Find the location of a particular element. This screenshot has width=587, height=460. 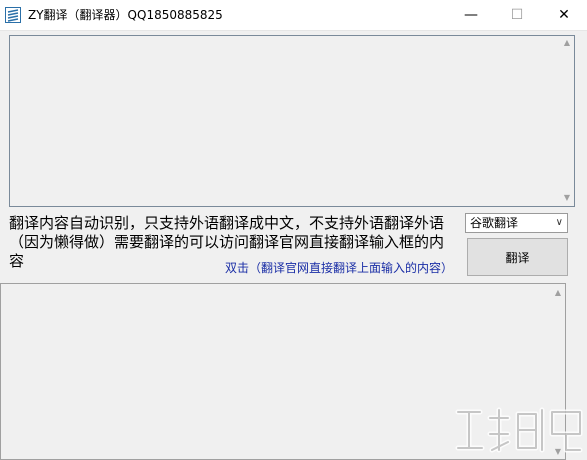

translate-button: 翻译 is located at coordinates (517, 257).